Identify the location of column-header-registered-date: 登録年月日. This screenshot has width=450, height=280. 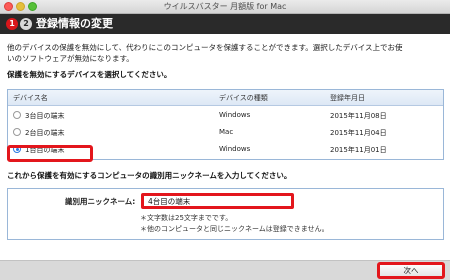
(347, 98).